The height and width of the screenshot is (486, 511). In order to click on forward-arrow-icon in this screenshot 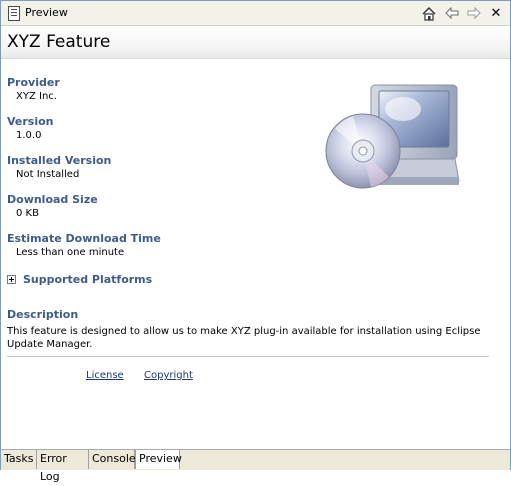, I will do `click(474, 13)`.